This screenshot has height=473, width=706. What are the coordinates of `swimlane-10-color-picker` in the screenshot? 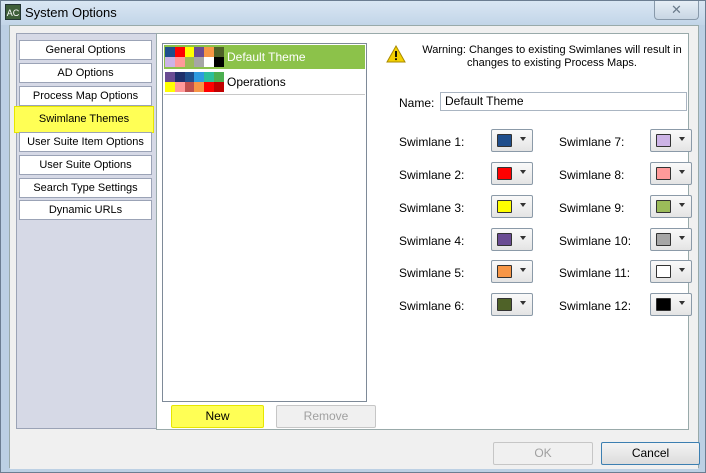 It's located at (671, 239).